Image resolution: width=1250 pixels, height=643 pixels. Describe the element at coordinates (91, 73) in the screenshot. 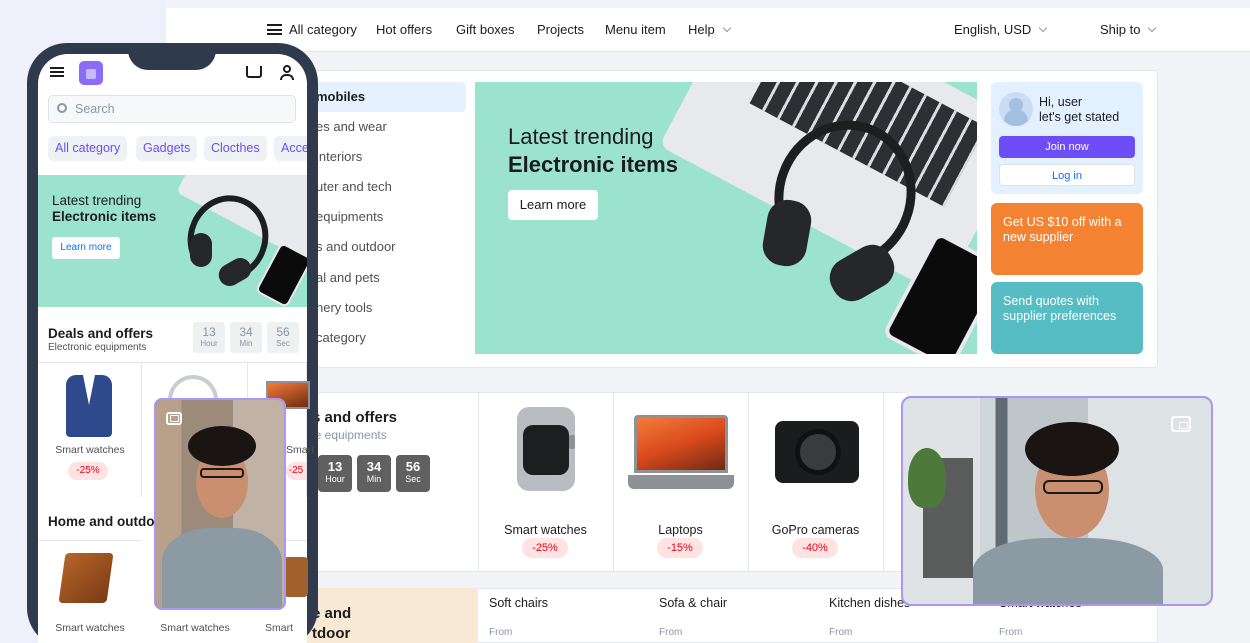

I see `brand-logo` at that location.